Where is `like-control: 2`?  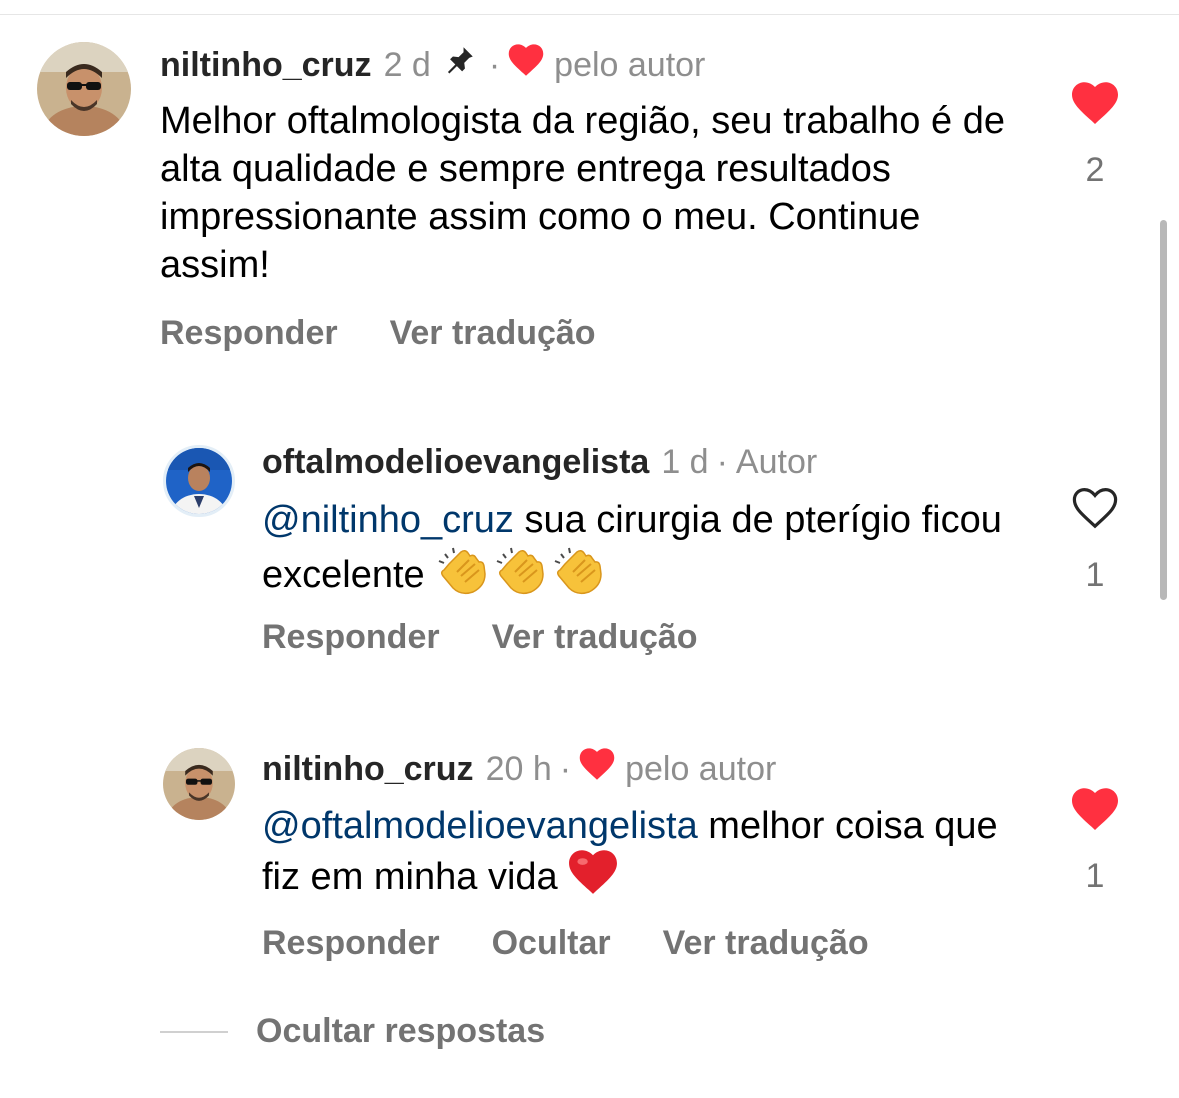 like-control: 2 is located at coordinates (1095, 136).